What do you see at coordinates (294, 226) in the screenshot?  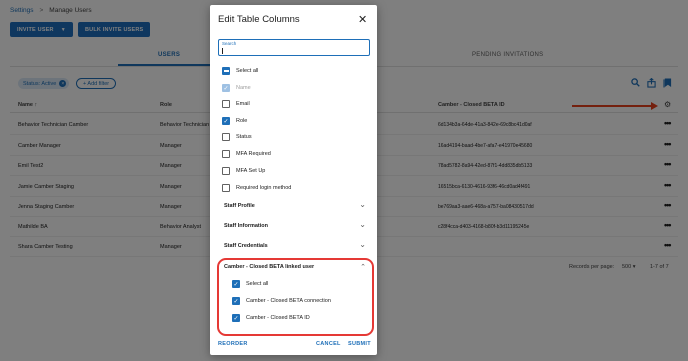 I see `section-staff-information: Staff Information ⌄` at bounding box center [294, 226].